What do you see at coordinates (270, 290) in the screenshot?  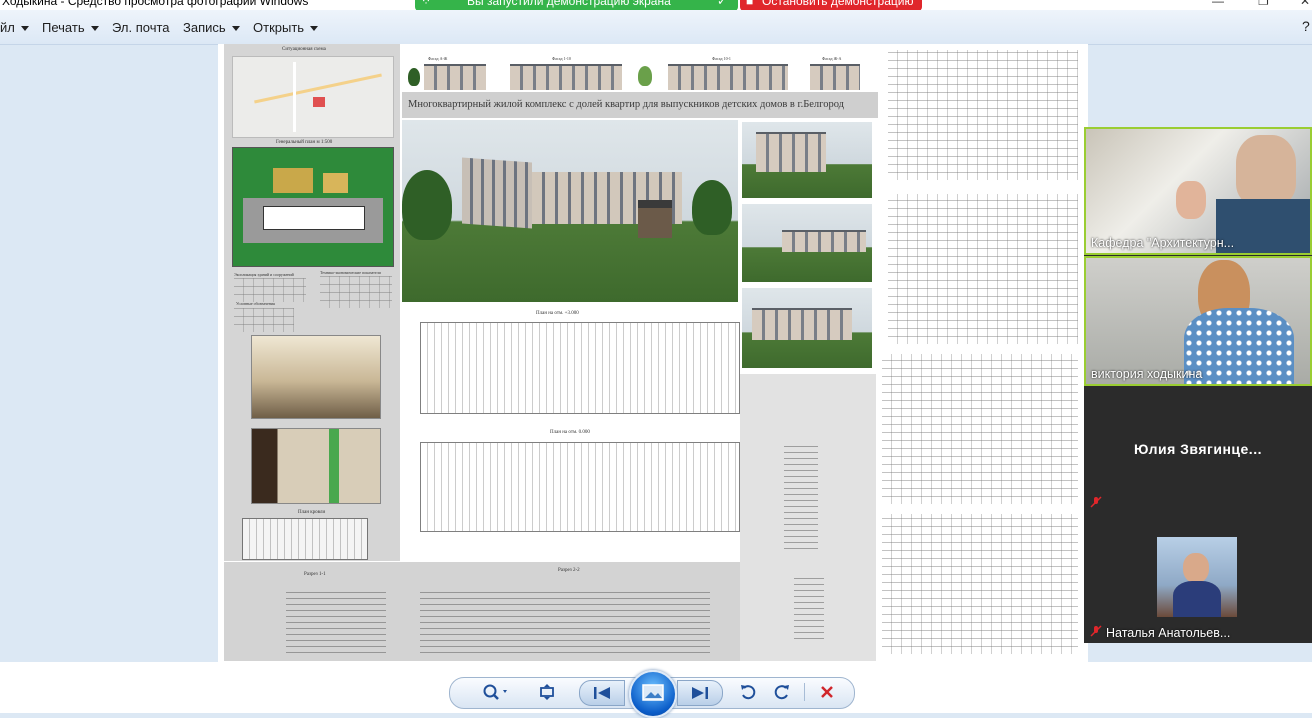 I see `explication-table` at bounding box center [270, 290].